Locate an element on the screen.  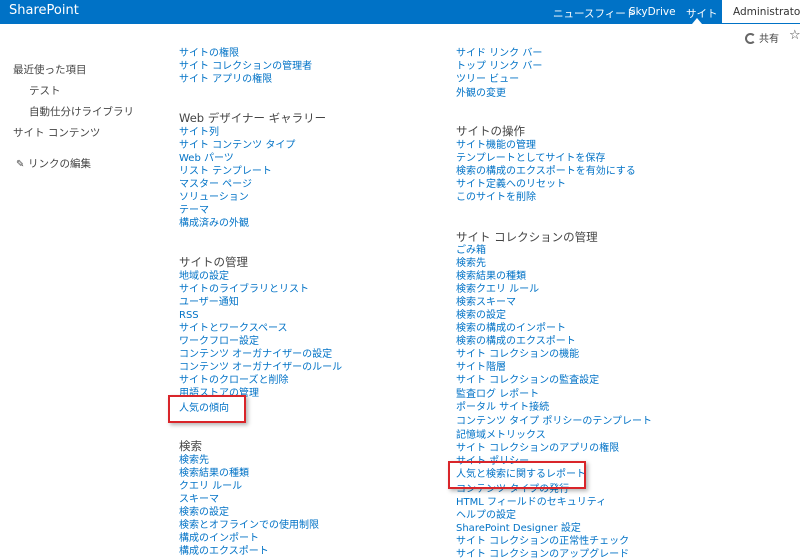
settings-link: サイト コレクションの管理者 is located at coordinates (245, 67).